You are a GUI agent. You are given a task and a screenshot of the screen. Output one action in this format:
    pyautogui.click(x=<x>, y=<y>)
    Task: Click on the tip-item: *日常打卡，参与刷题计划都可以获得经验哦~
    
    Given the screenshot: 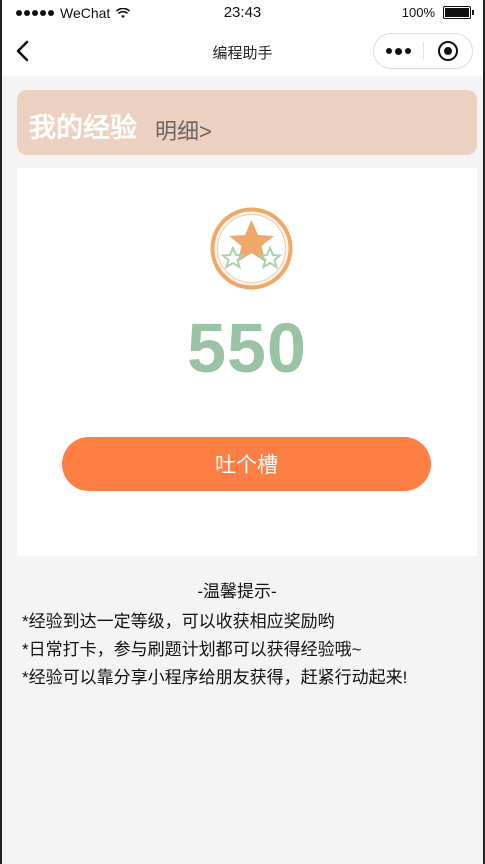 What is the action you would take?
    pyautogui.click(x=192, y=649)
    